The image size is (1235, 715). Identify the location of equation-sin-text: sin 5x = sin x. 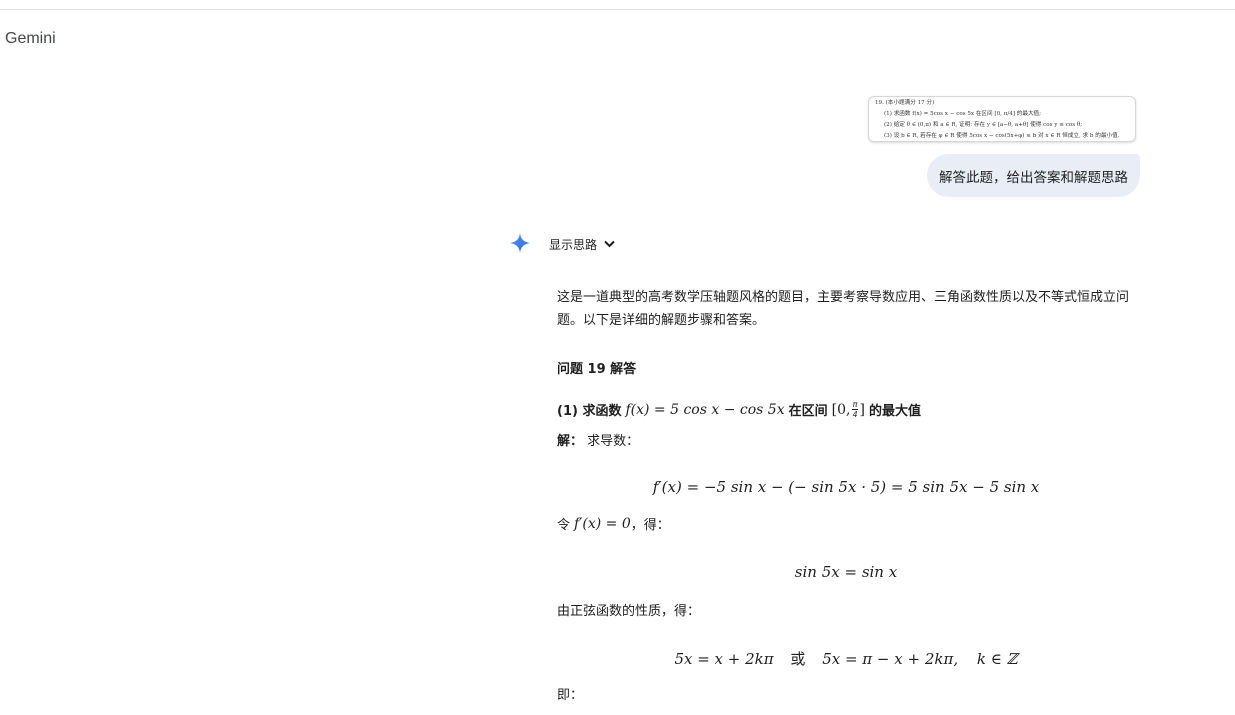
(846, 572).